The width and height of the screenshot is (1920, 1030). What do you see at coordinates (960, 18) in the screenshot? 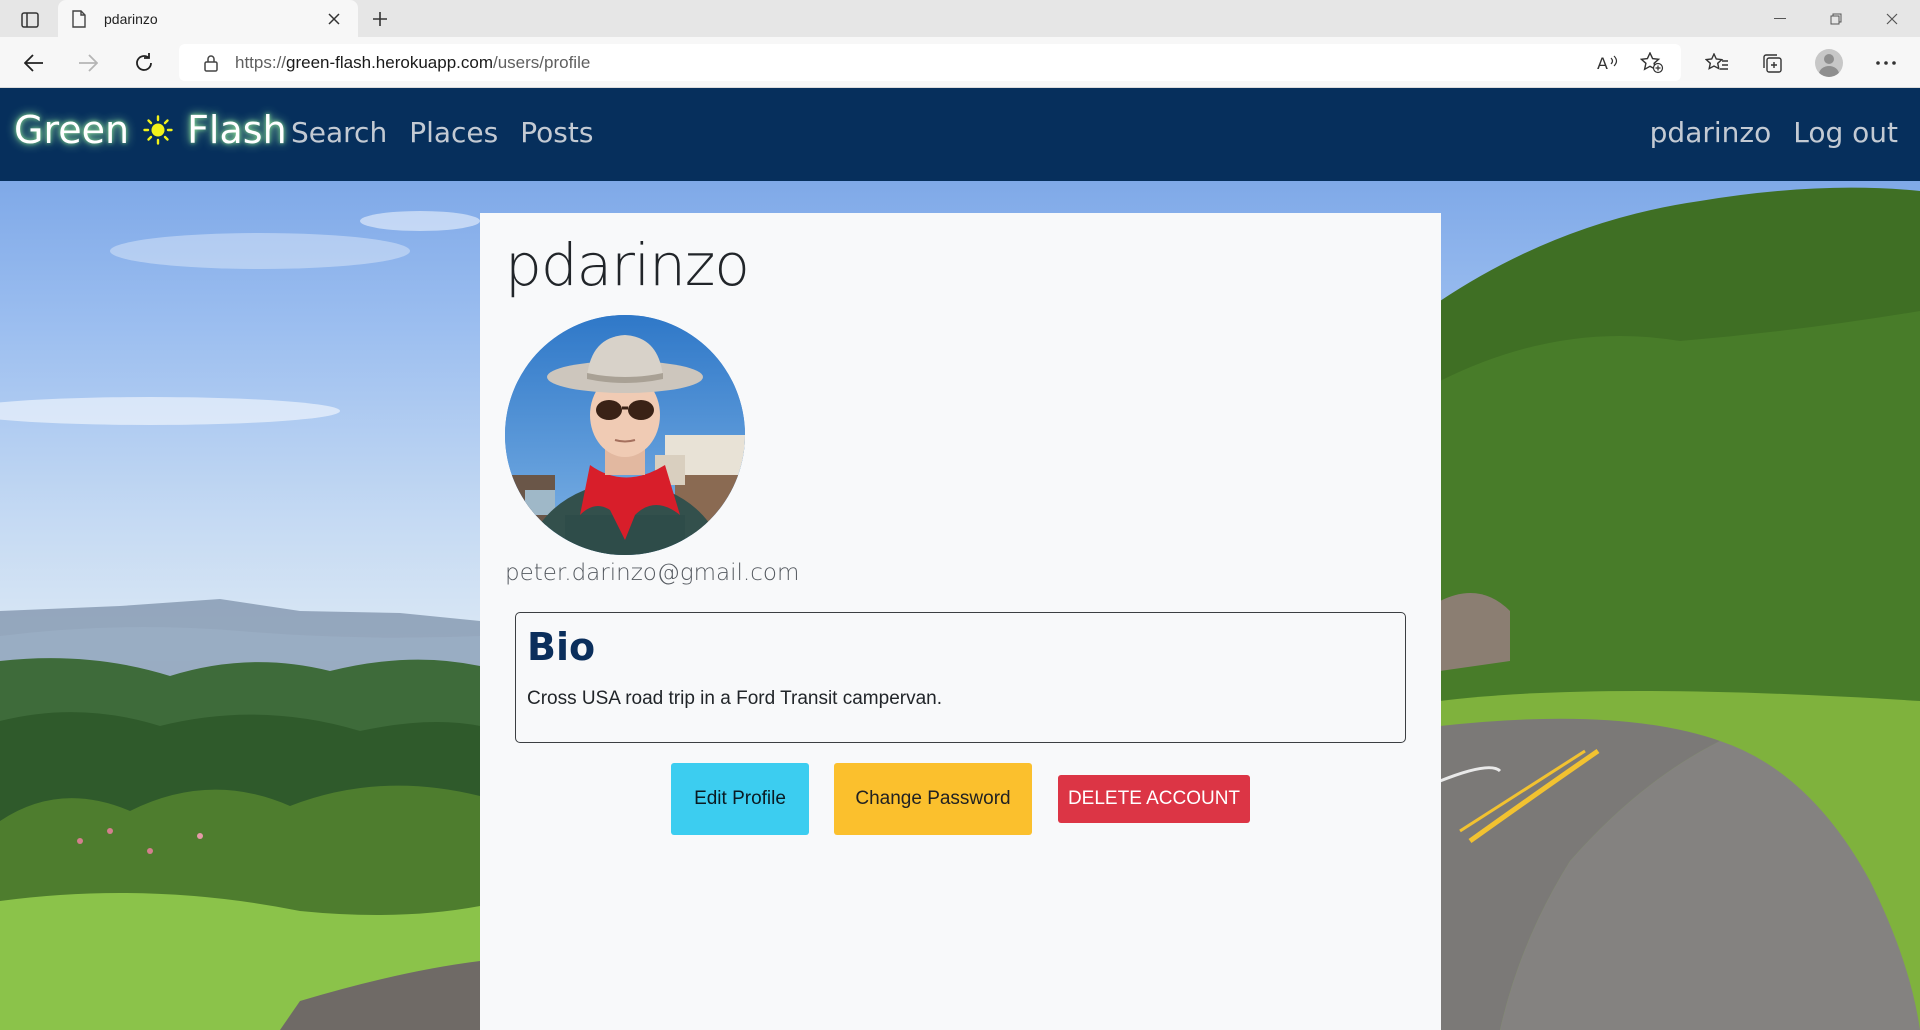
I see `browser-tab-bar: pdarinzo` at bounding box center [960, 18].